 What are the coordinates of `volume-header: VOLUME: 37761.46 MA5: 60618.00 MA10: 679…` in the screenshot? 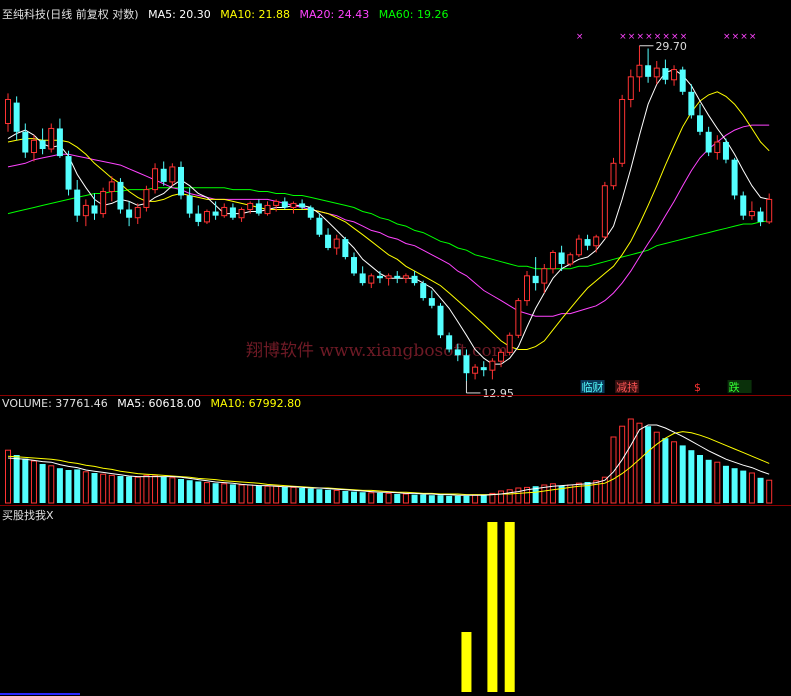 It's located at (154, 403).